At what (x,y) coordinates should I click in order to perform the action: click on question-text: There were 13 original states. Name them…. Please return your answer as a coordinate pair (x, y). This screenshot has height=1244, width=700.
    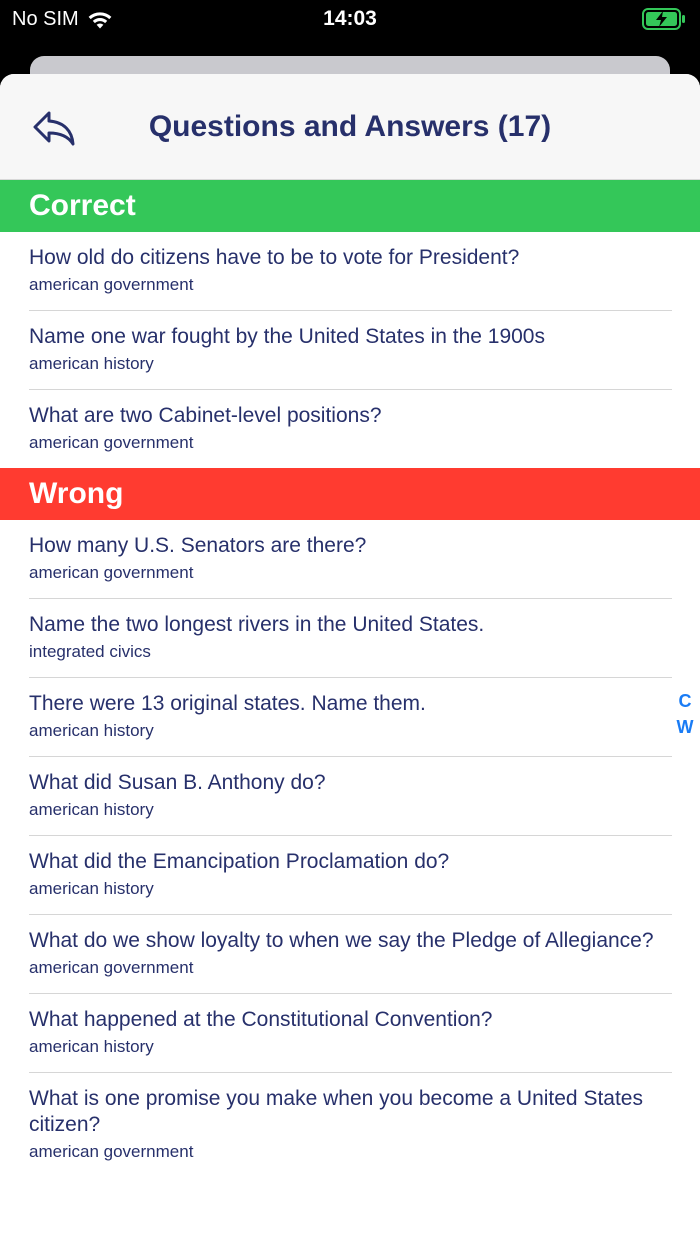
    Looking at the image, I should click on (227, 703).